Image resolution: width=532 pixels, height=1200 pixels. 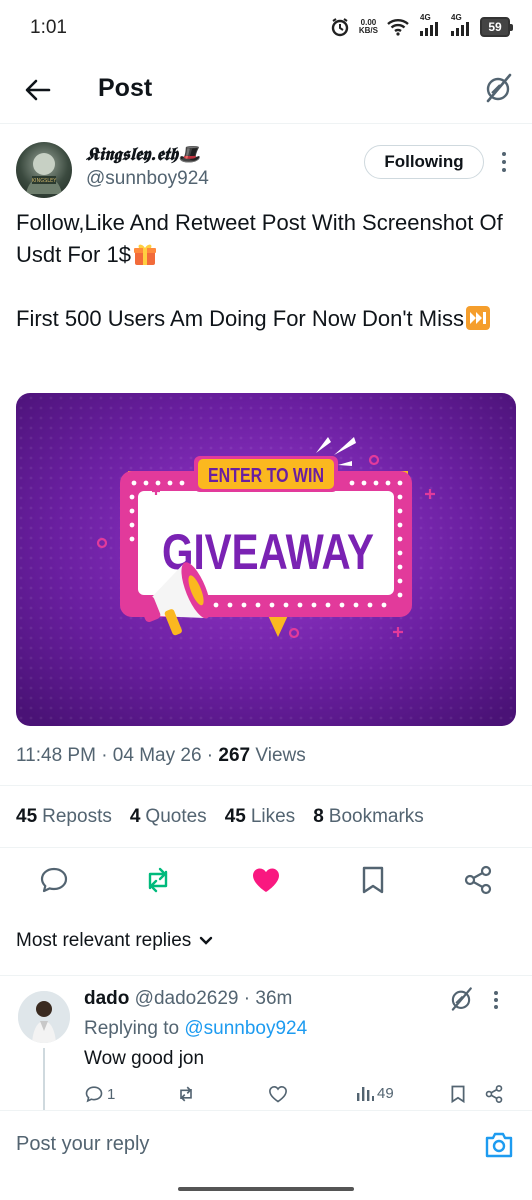 I want to click on reply-like-button, so click(x=278, y=1094).